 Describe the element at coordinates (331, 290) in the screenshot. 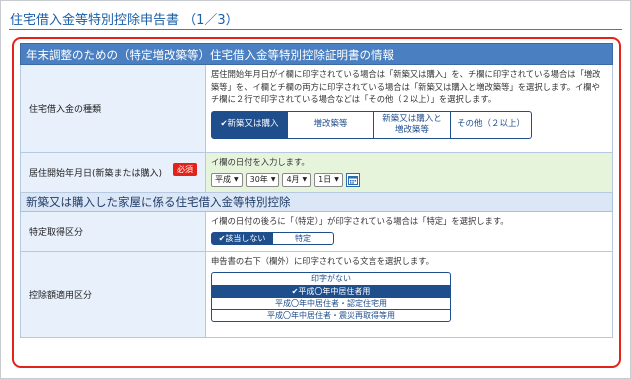

I see `deduction-option-resident: ✔平成〇年中居住者用` at that location.